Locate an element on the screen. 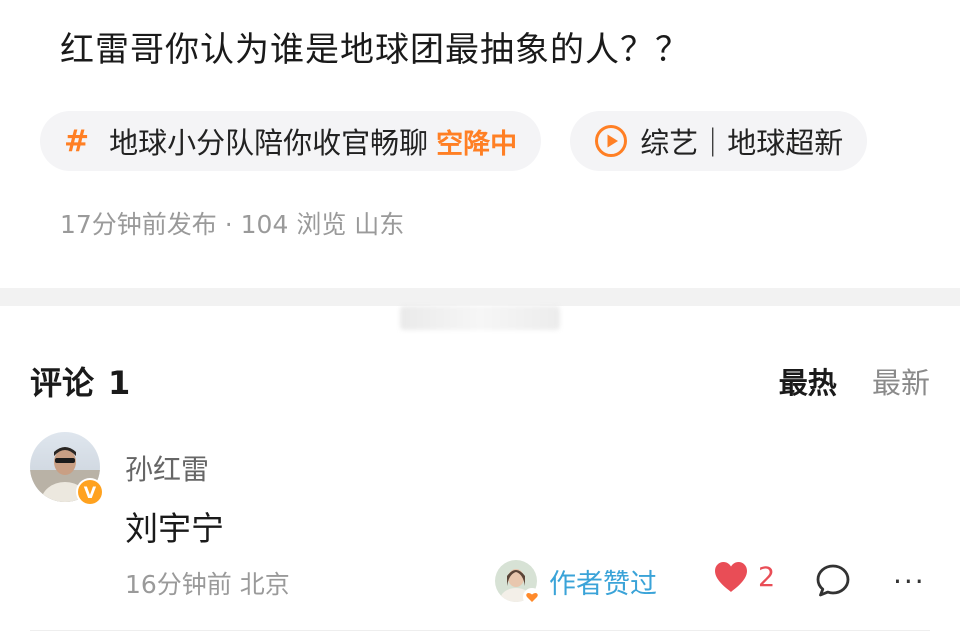 Image resolution: width=960 pixels, height=633 pixels. topic-chips: # 地球小分队陪你收官畅聊 空降中 综艺｜地球超新 is located at coordinates (480, 141).